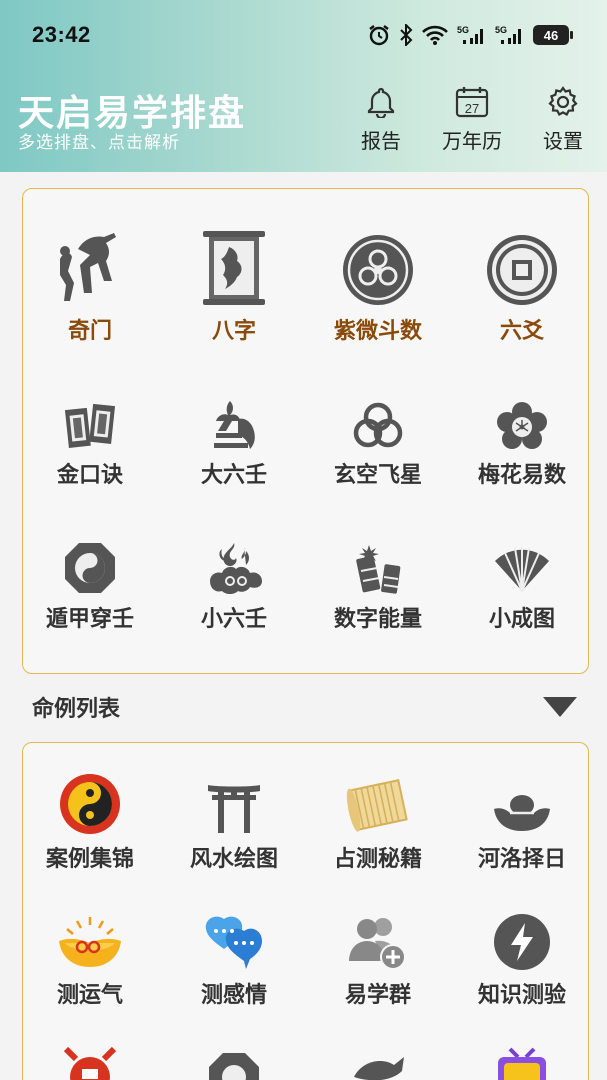 The width and height of the screenshot is (607, 1080). What do you see at coordinates (472, 108) in the screenshot?
I see `svg-text: 27` at bounding box center [472, 108].